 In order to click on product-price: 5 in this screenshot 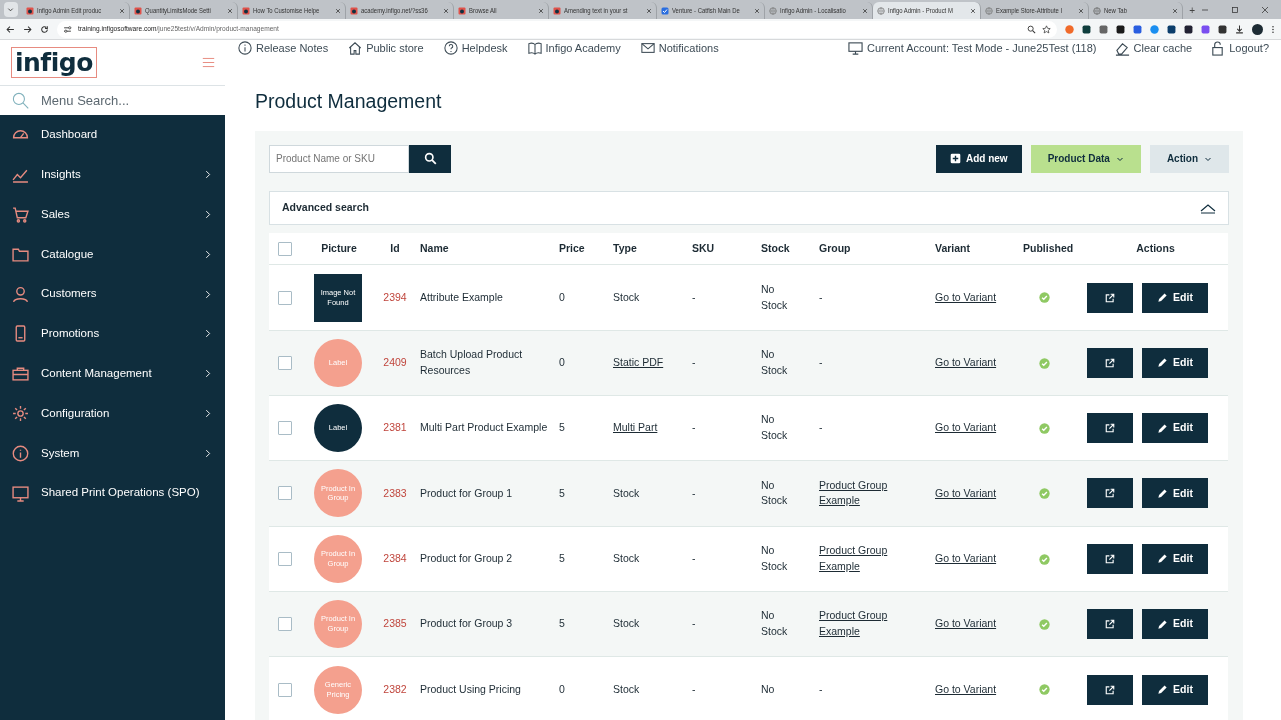, I will do `click(562, 492)`.